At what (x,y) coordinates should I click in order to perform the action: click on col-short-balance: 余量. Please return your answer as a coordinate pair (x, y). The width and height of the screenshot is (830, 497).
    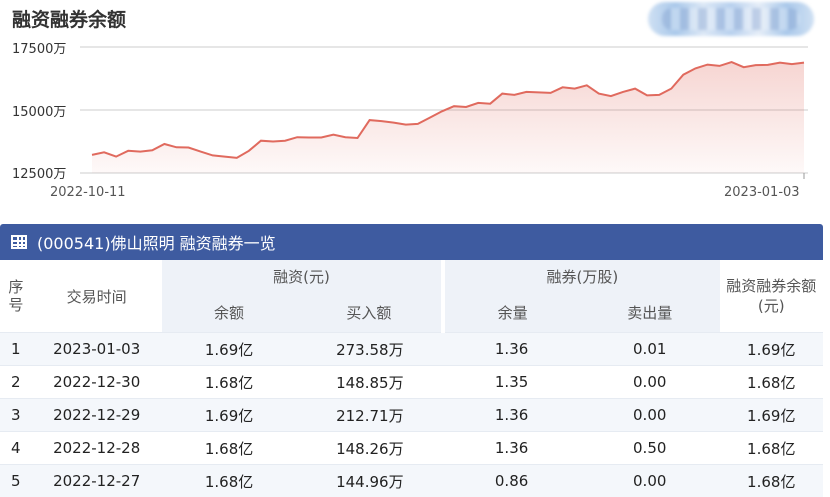
    Looking at the image, I should click on (511, 312).